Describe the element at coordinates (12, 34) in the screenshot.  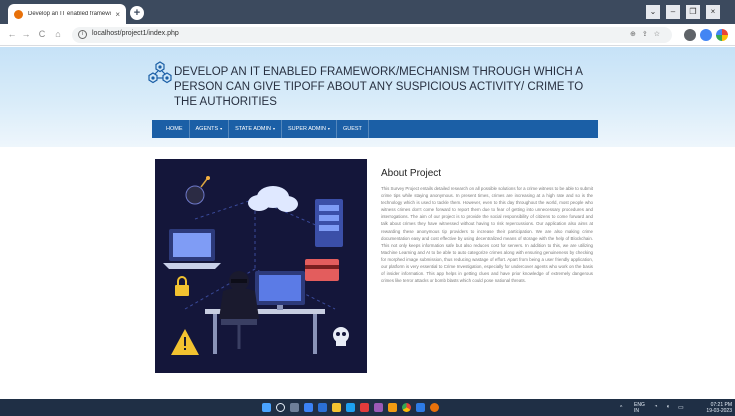
I see `back-icon: ←` at that location.